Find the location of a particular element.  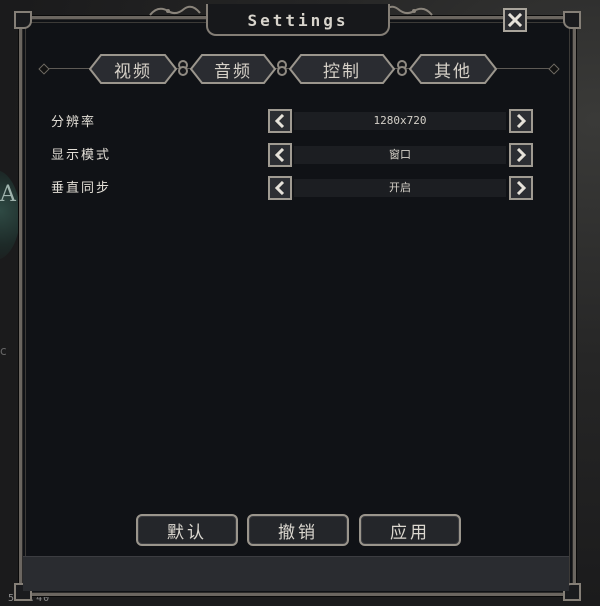

default-button: 默认 is located at coordinates (187, 530).